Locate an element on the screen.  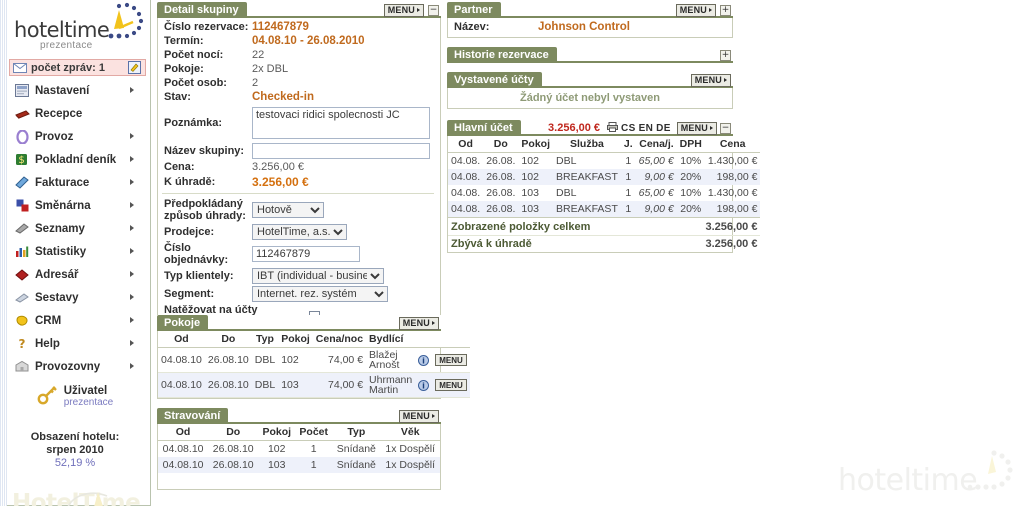
partner-expand-button: + is located at coordinates (725, 10).